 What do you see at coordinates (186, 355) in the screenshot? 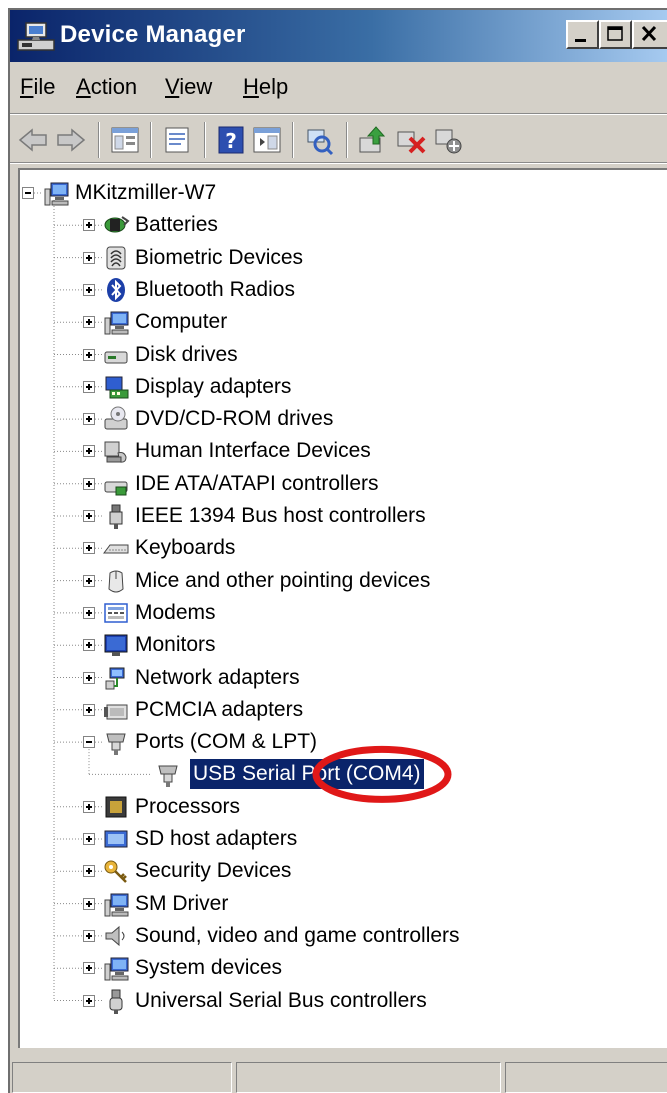
I see `tree-item-label: Disk drives` at bounding box center [186, 355].